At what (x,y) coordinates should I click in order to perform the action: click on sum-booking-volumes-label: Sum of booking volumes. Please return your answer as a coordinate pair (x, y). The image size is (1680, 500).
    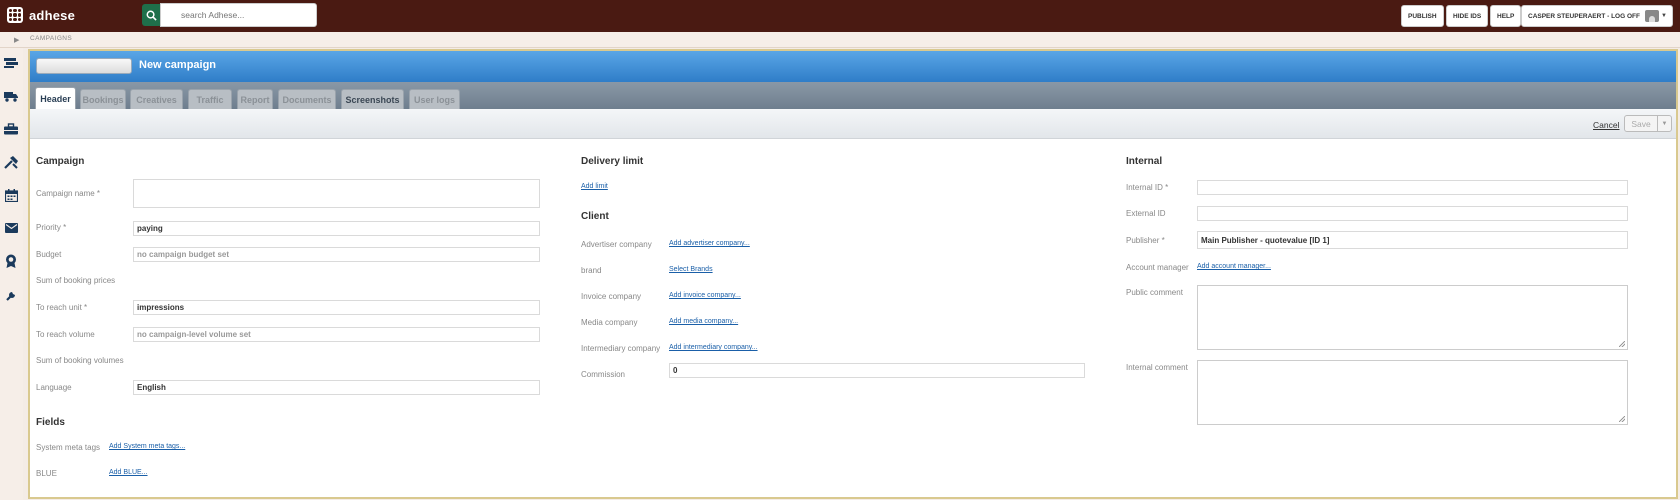
    Looking at the image, I should click on (80, 360).